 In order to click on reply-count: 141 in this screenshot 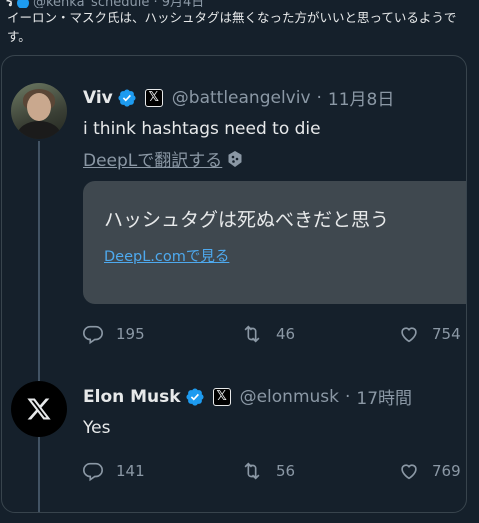, I will do `click(130, 471)`.